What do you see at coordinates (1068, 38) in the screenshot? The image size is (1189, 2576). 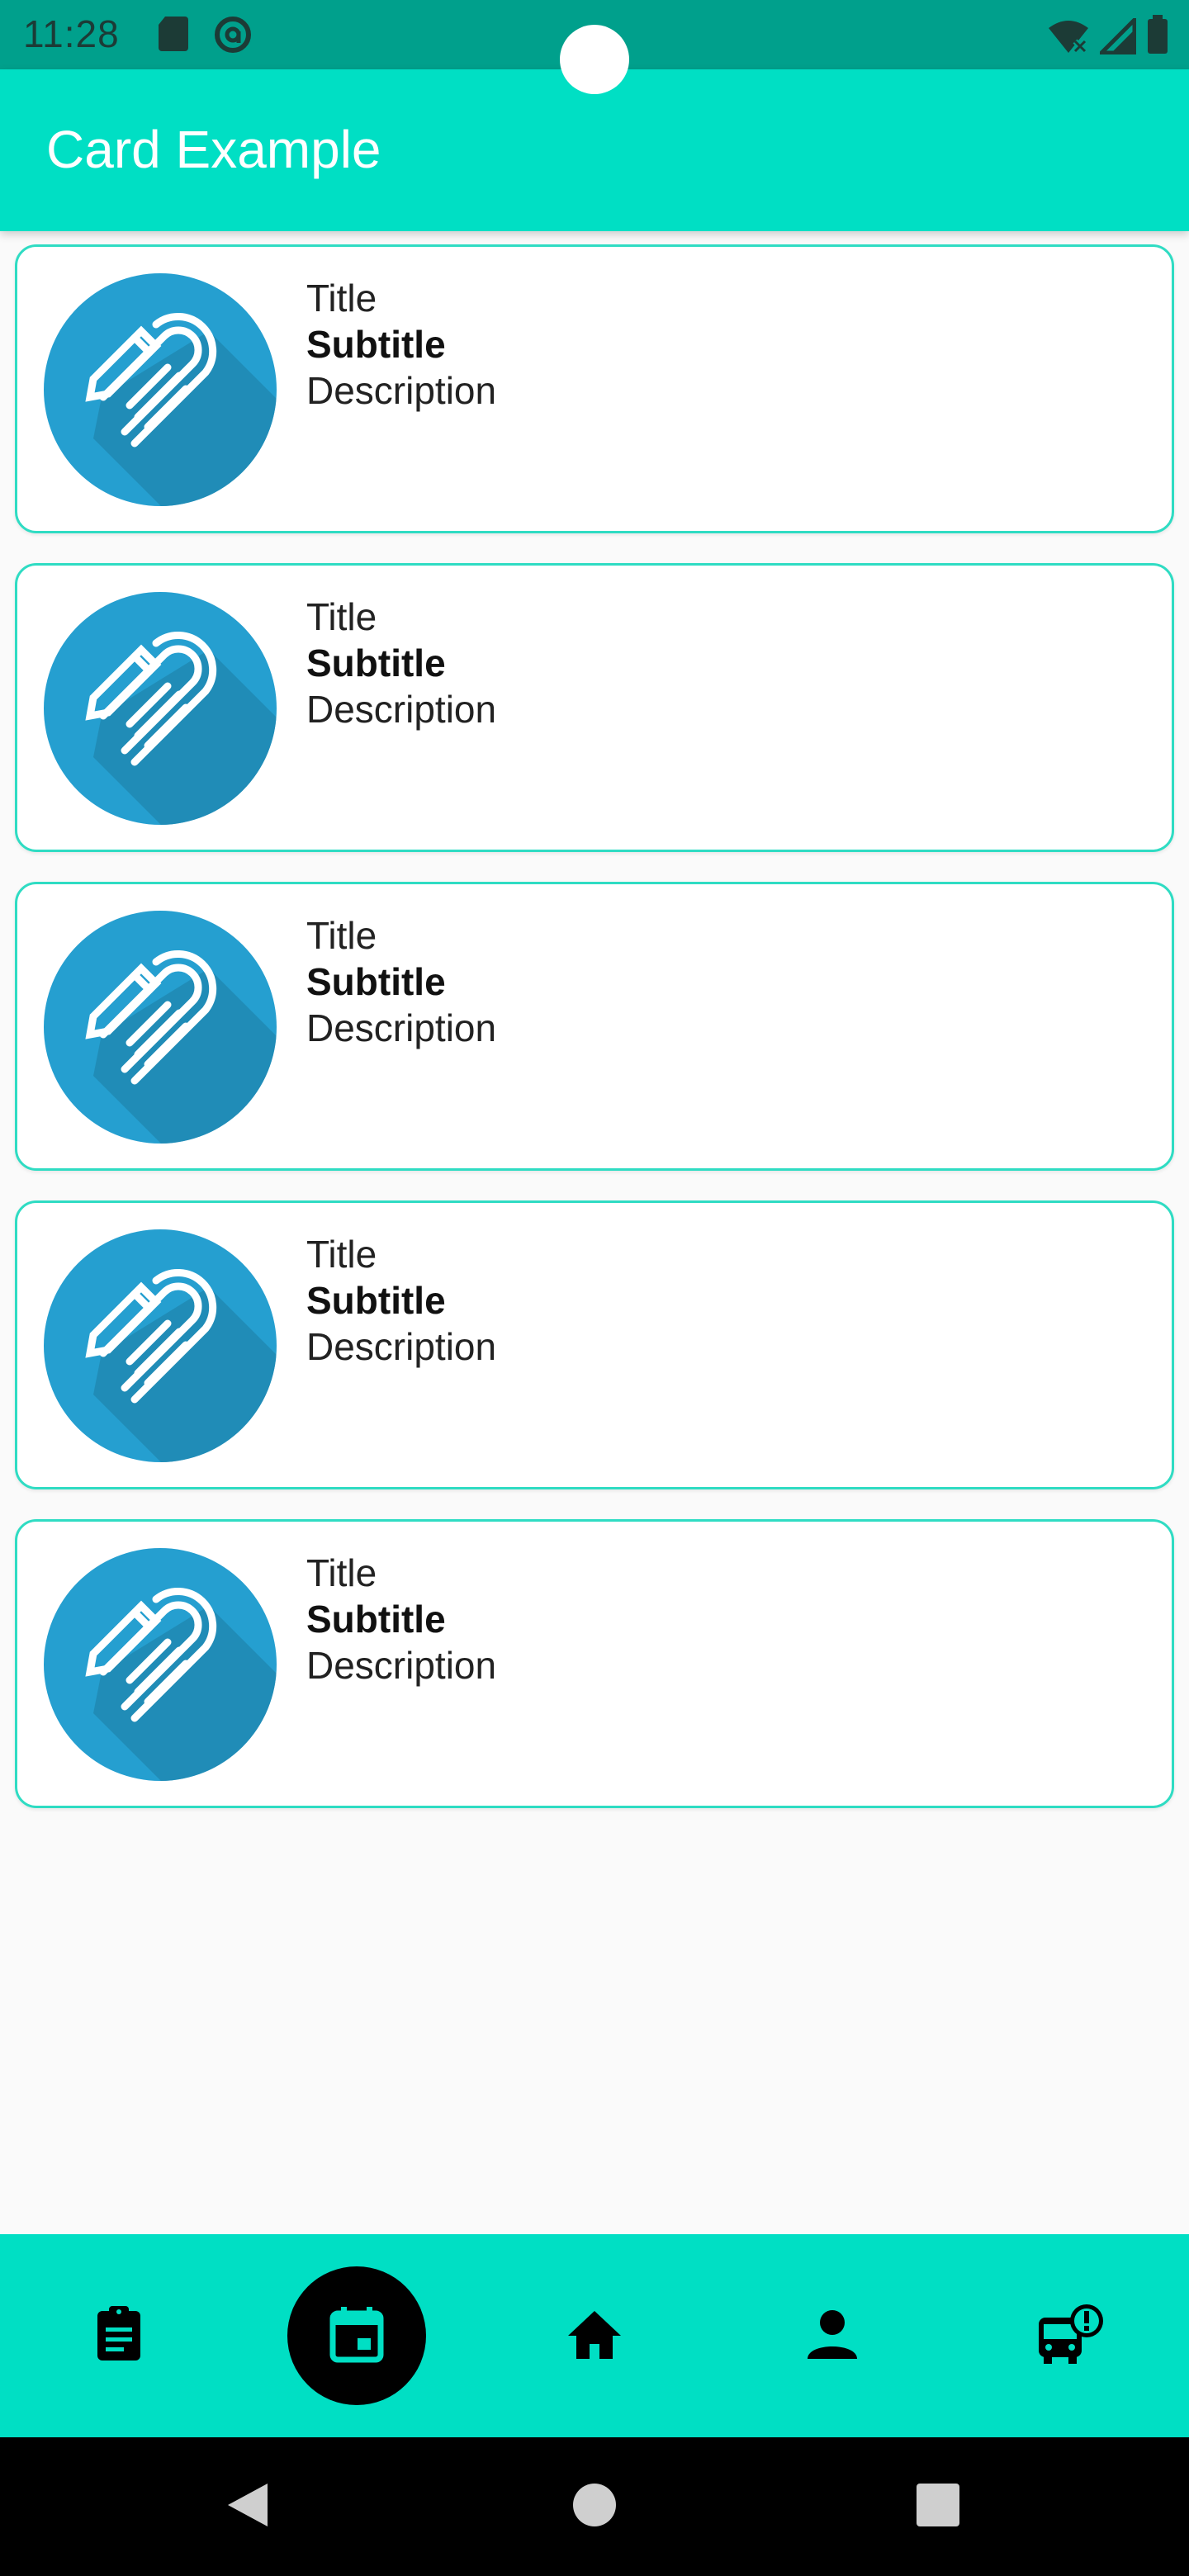 I see `wifi-off-icon` at bounding box center [1068, 38].